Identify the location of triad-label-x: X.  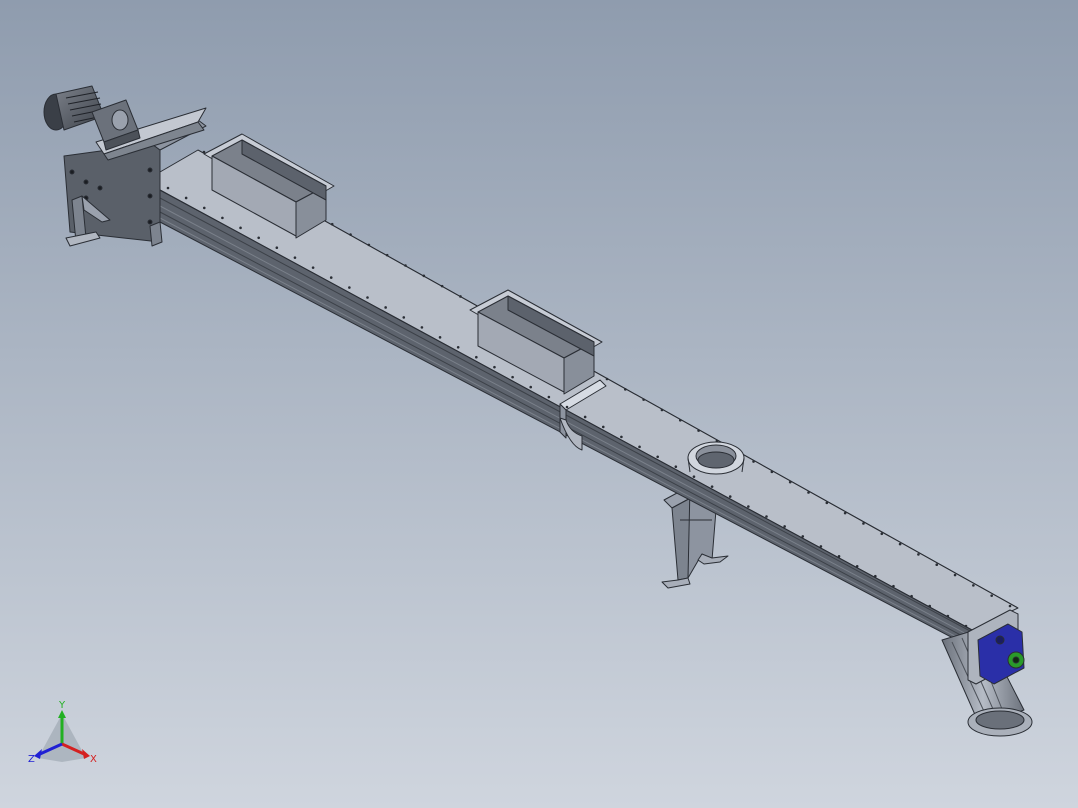
(93, 759).